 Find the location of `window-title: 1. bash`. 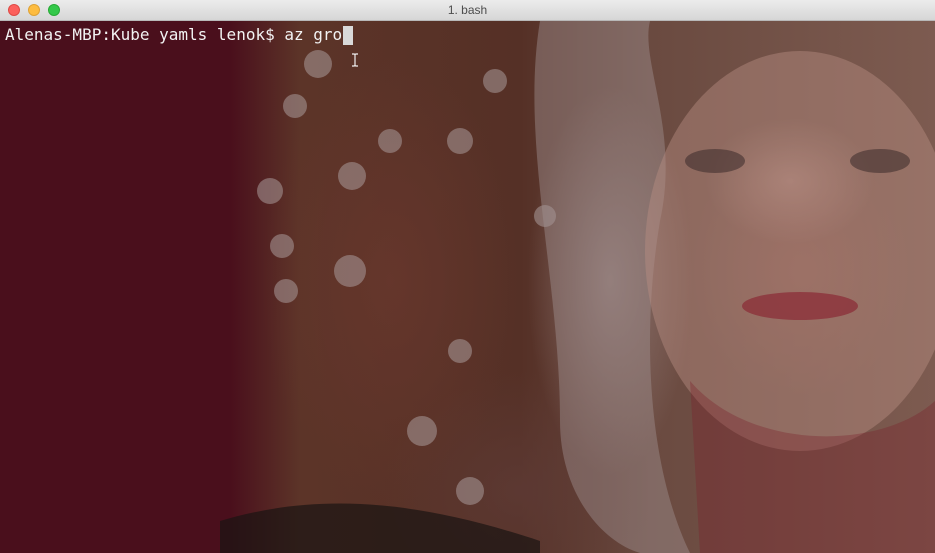

window-title: 1. bash is located at coordinates (467, 10).